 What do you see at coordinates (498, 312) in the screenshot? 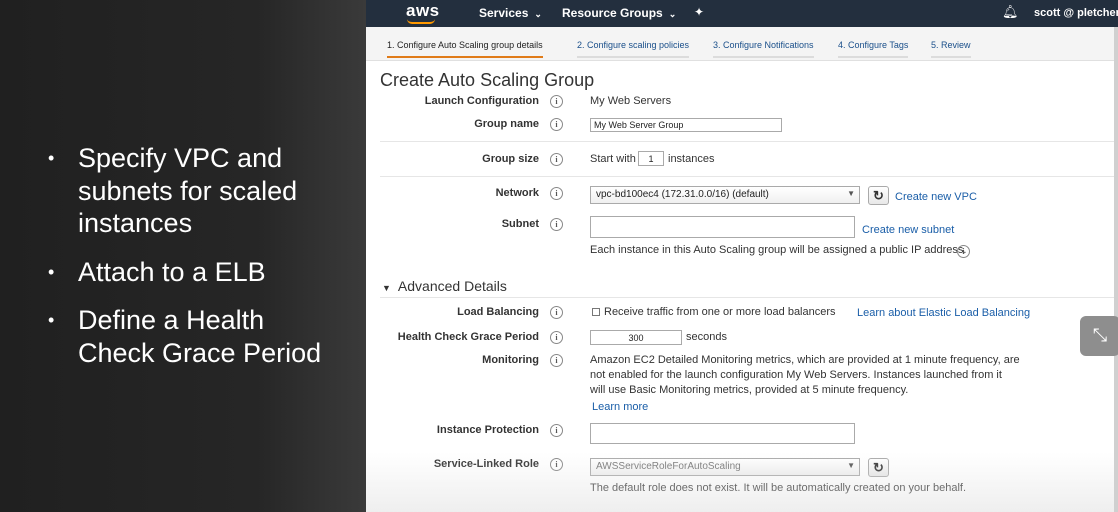
I see `load-balancing-label: Load Balancing` at bounding box center [498, 312].